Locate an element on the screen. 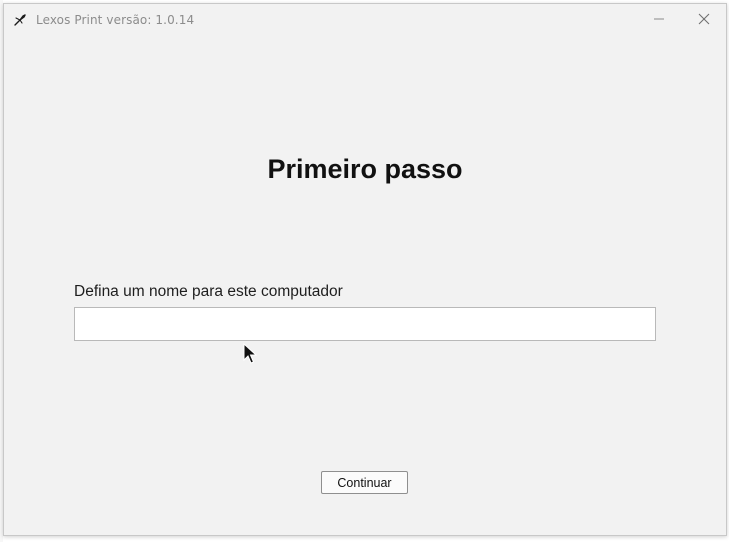 This screenshot has height=542, width=729. app-icon is located at coordinates (20, 20).